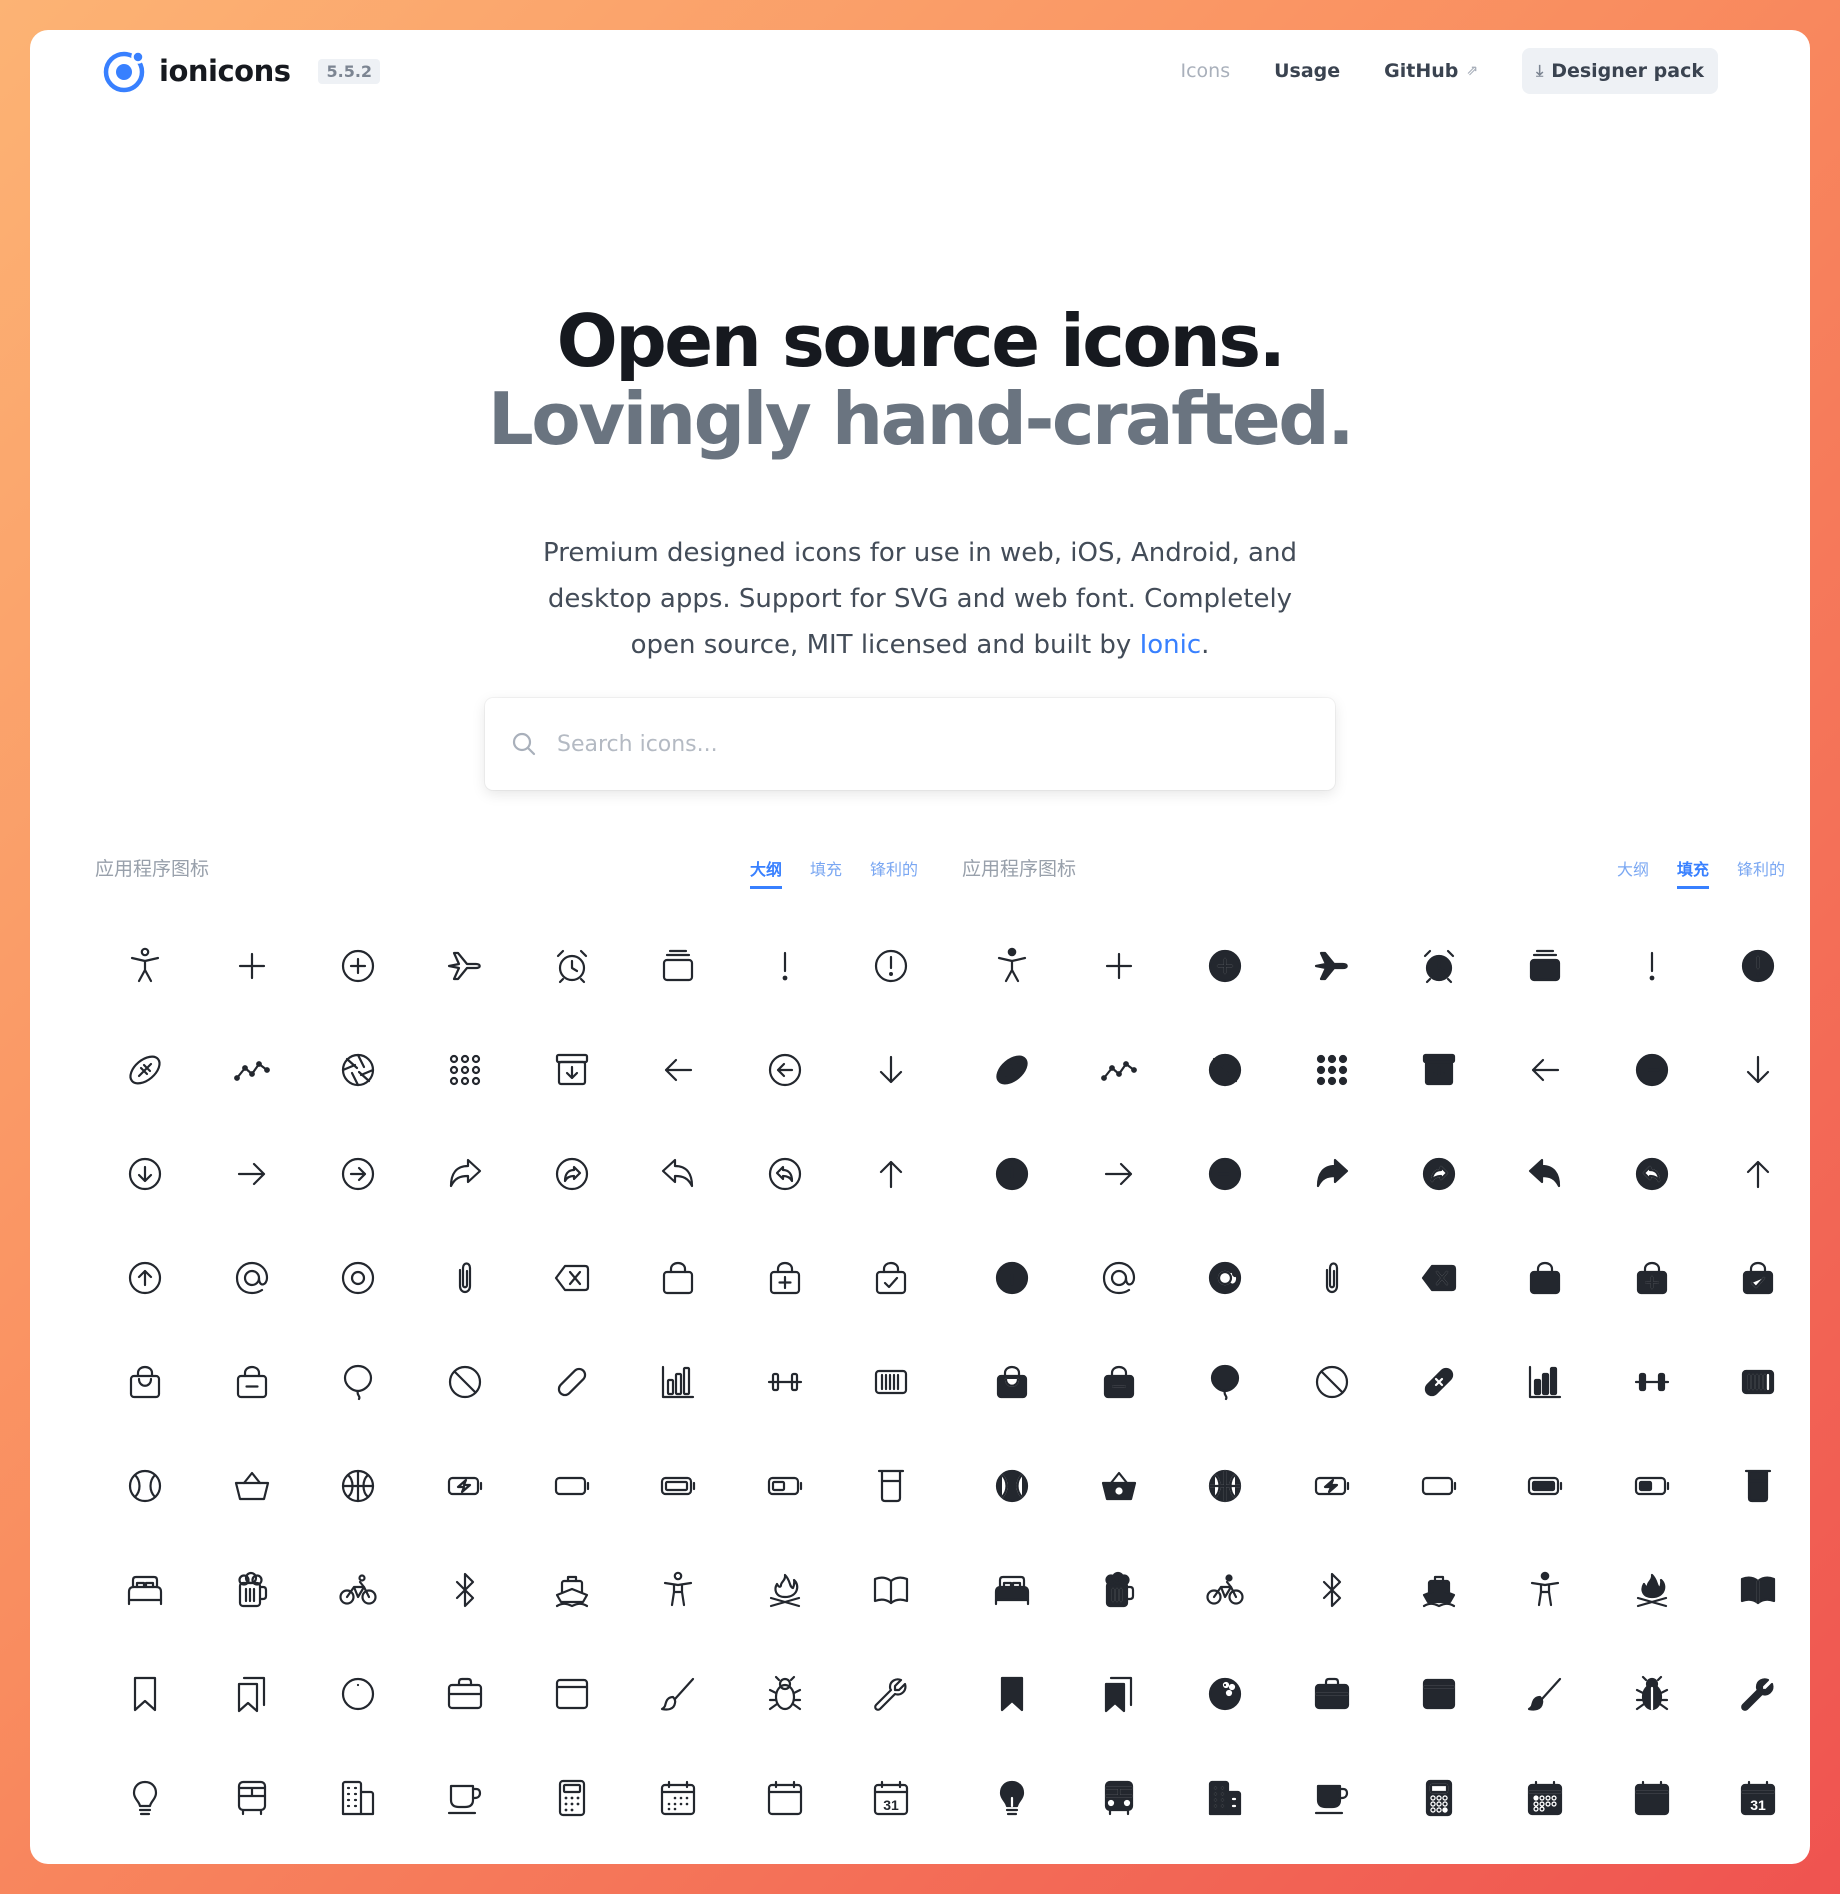 The height and width of the screenshot is (1894, 1840). What do you see at coordinates (1633, 872) in the screenshot?
I see `right-tab-outline: 大纲` at bounding box center [1633, 872].